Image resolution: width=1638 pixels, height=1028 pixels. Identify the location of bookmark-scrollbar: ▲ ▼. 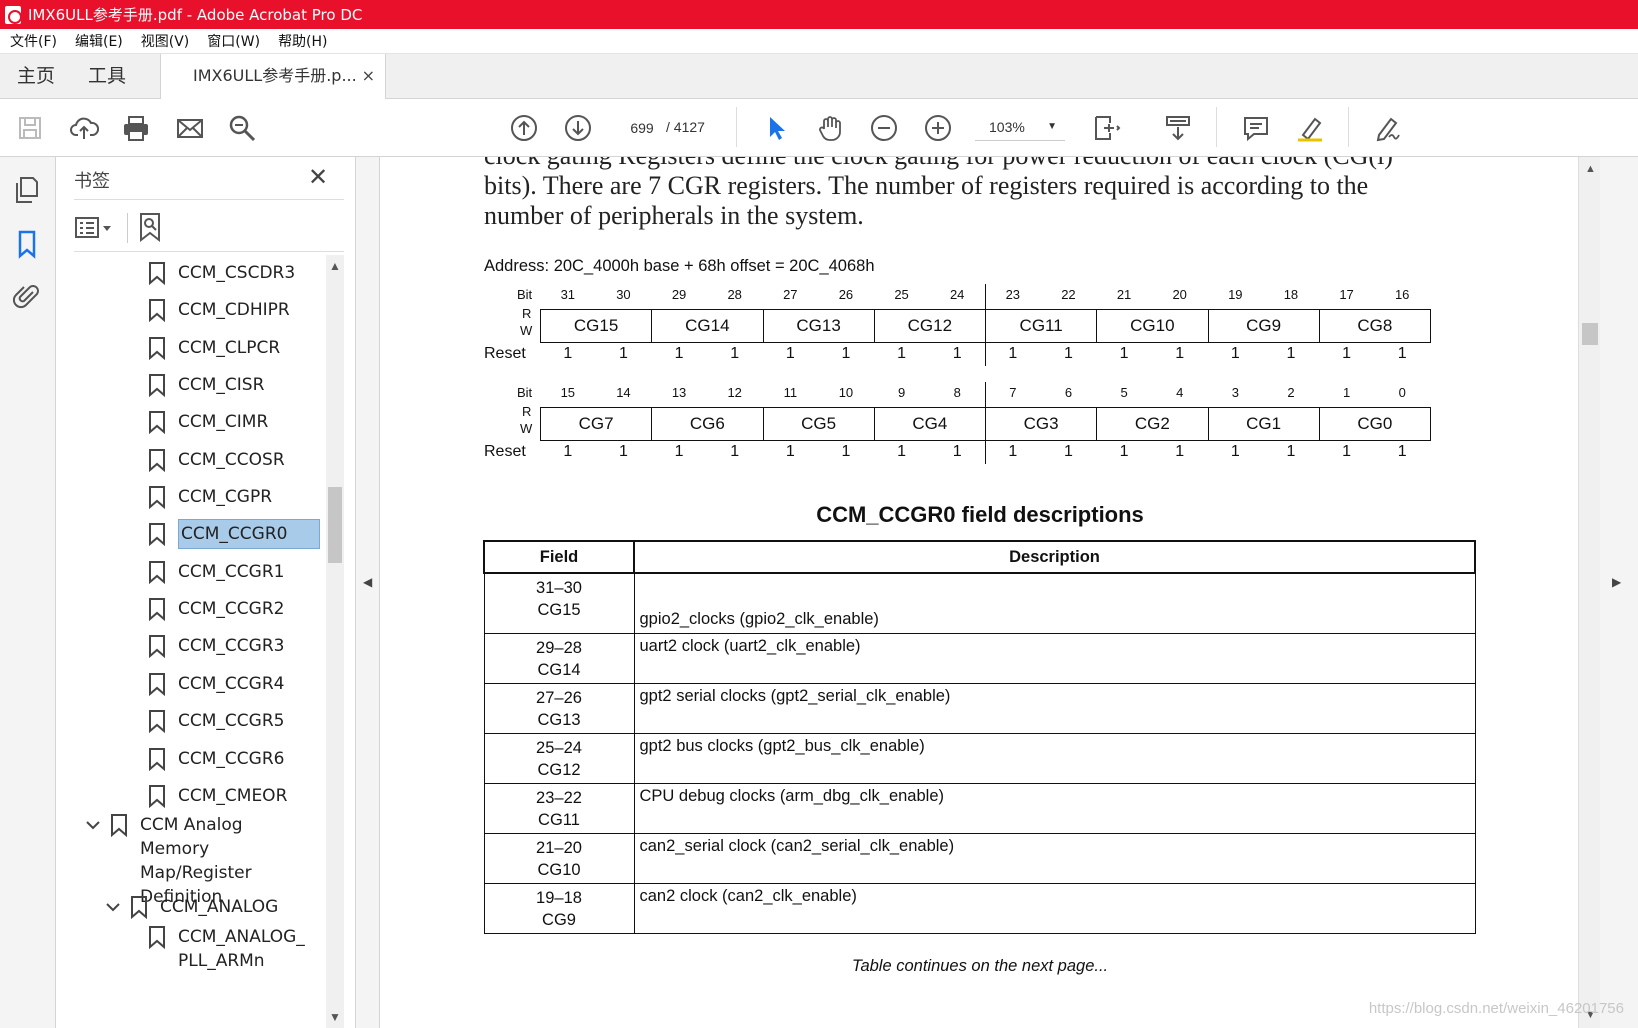
(335, 641).